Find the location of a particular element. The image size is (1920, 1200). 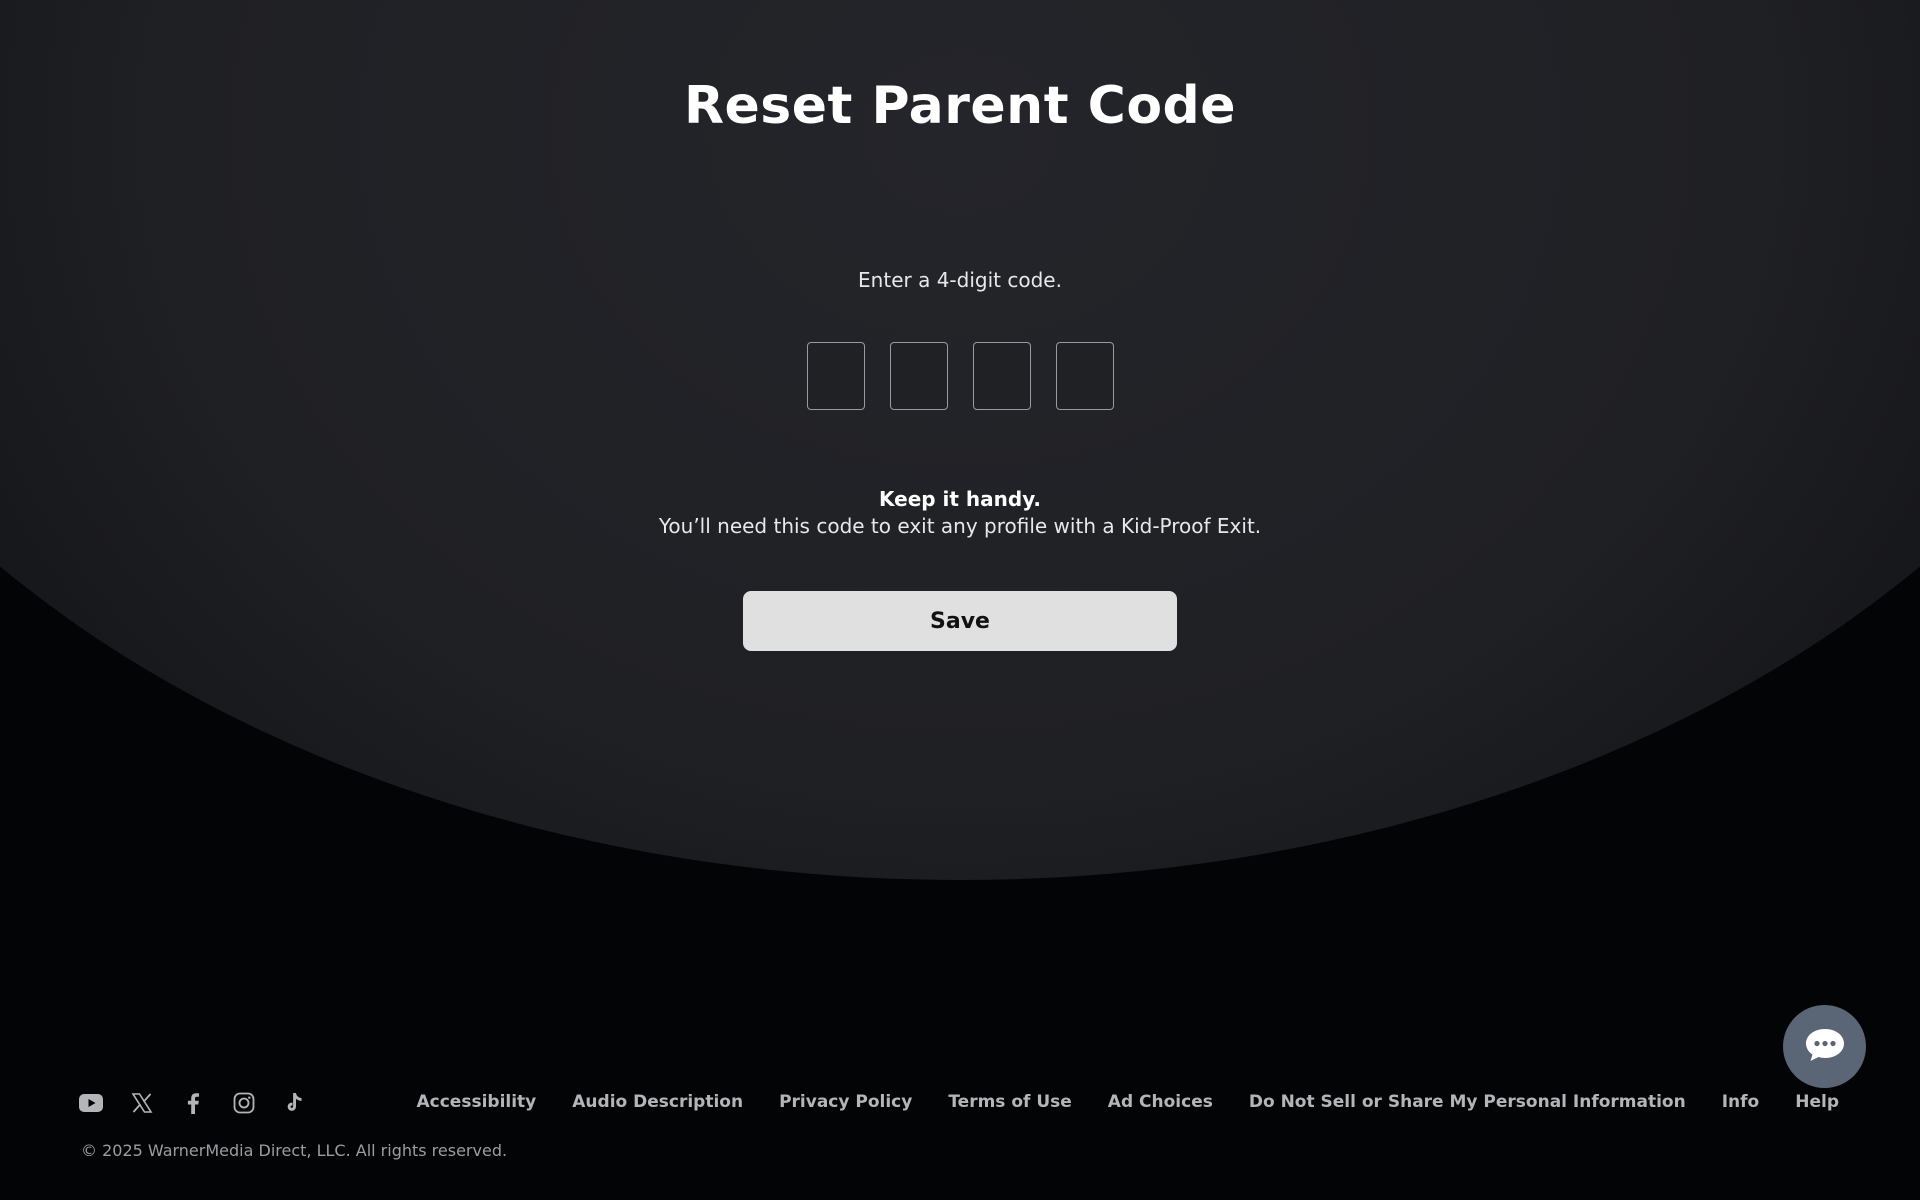

instagram-icon is located at coordinates (244, 1103).